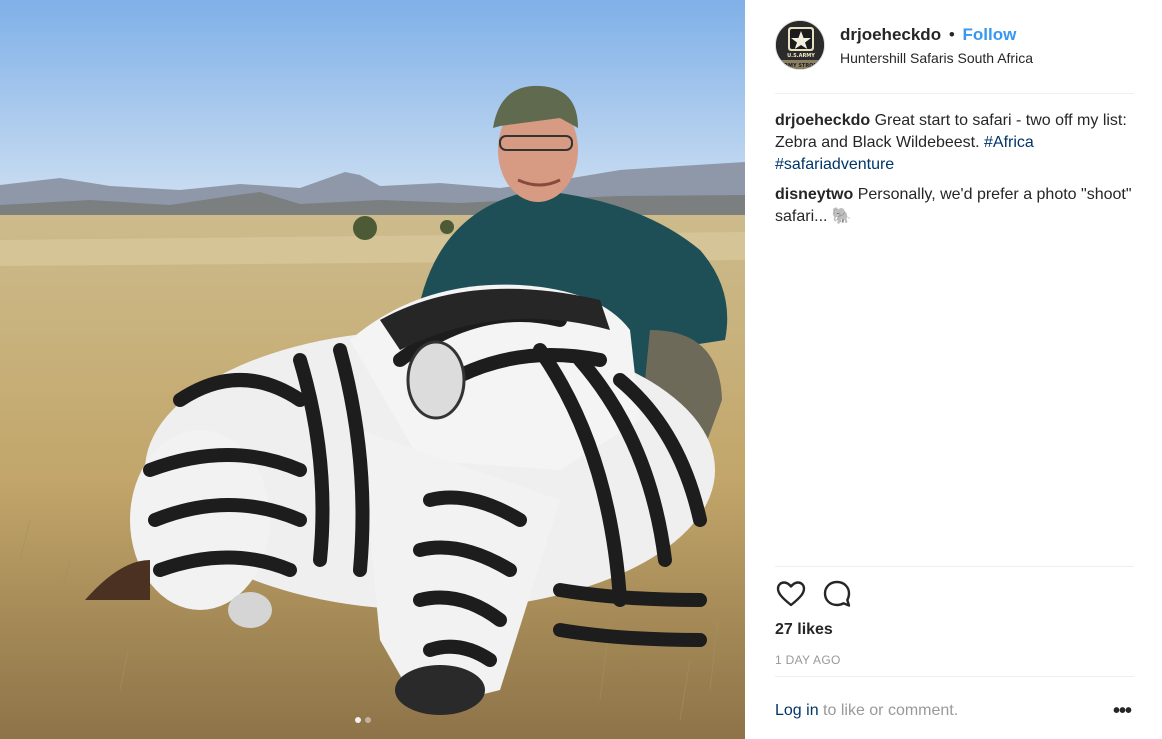  Describe the element at coordinates (814, 594) in the screenshot. I see `action-bar` at that location.